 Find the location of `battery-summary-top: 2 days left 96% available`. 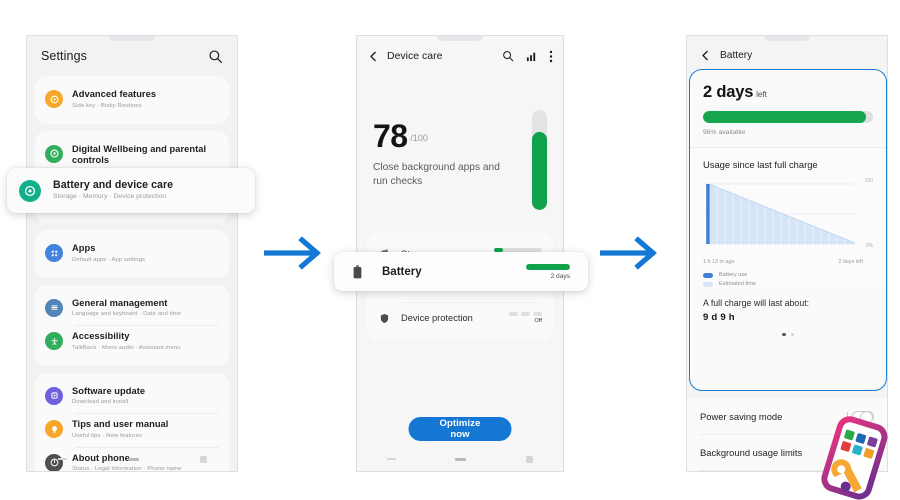

battery-summary-top: 2 days left 96% available is located at coordinates (788, 108).